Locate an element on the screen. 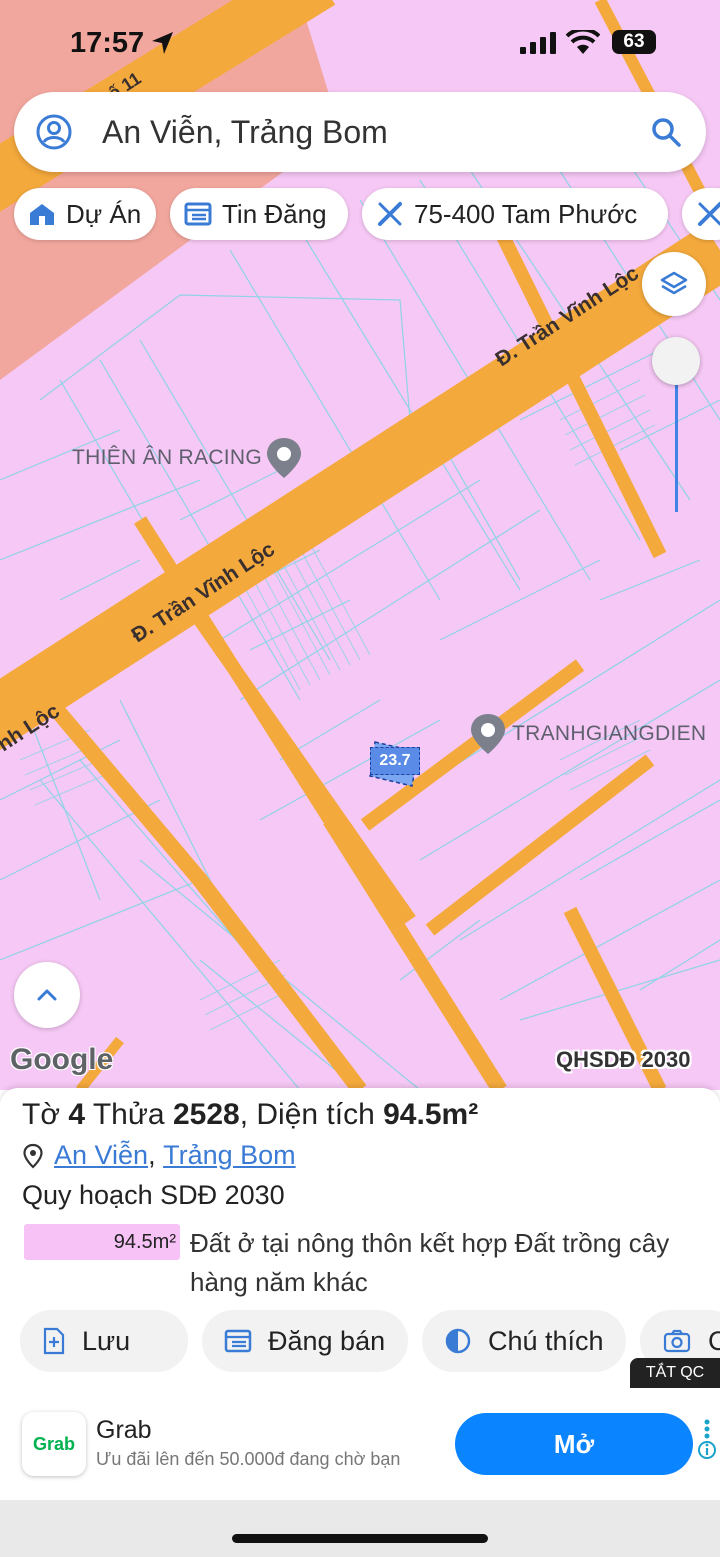 This screenshot has height=1557, width=720. google-attribution: Google is located at coordinates (62, 1059).